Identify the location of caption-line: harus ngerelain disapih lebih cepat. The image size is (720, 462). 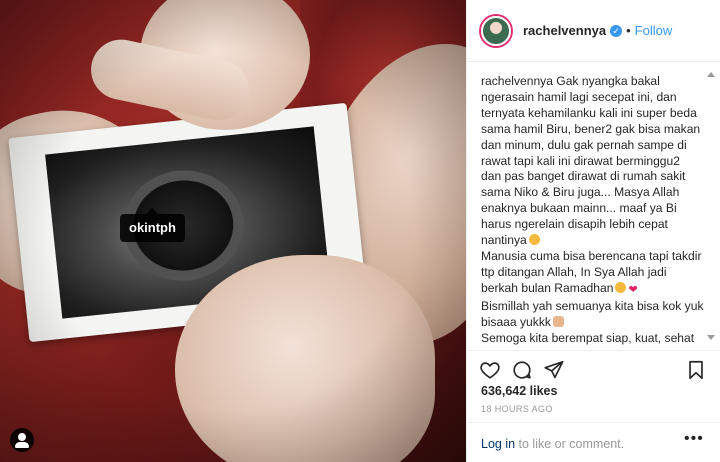
(593, 225).